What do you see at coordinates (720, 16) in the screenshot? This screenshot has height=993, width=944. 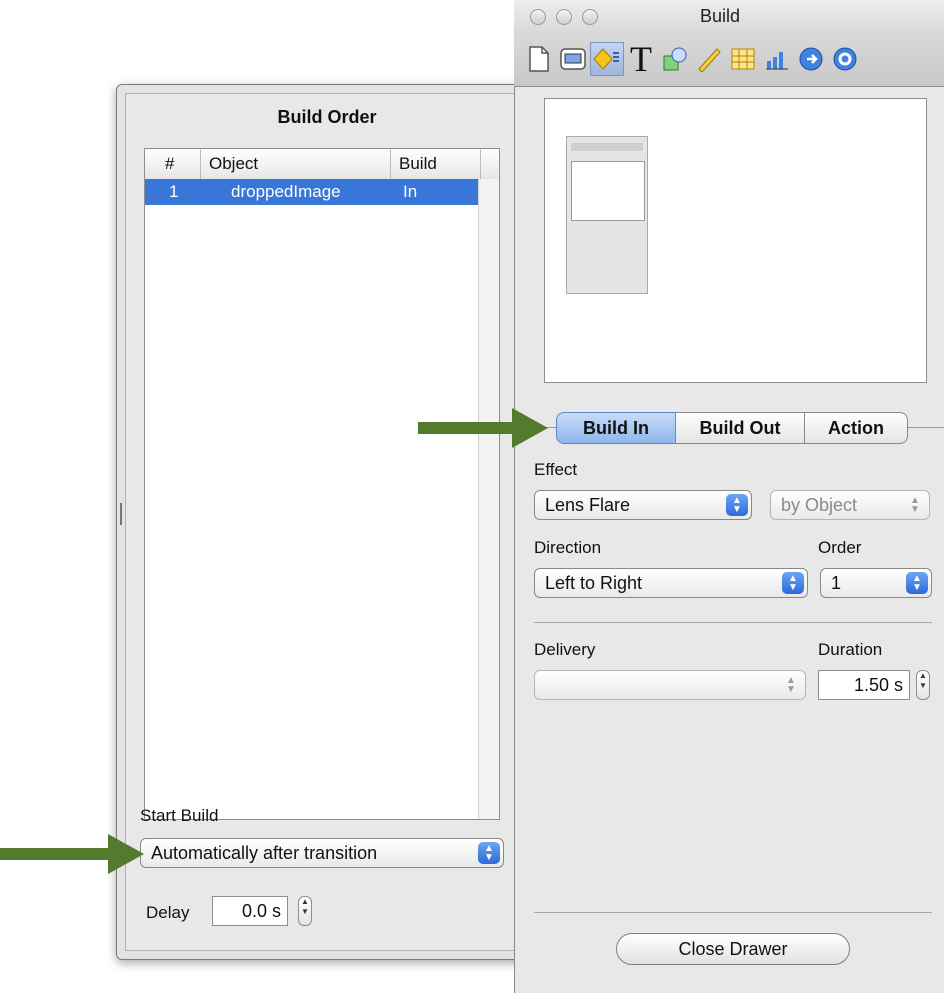 I see `window-title: Build` at bounding box center [720, 16].